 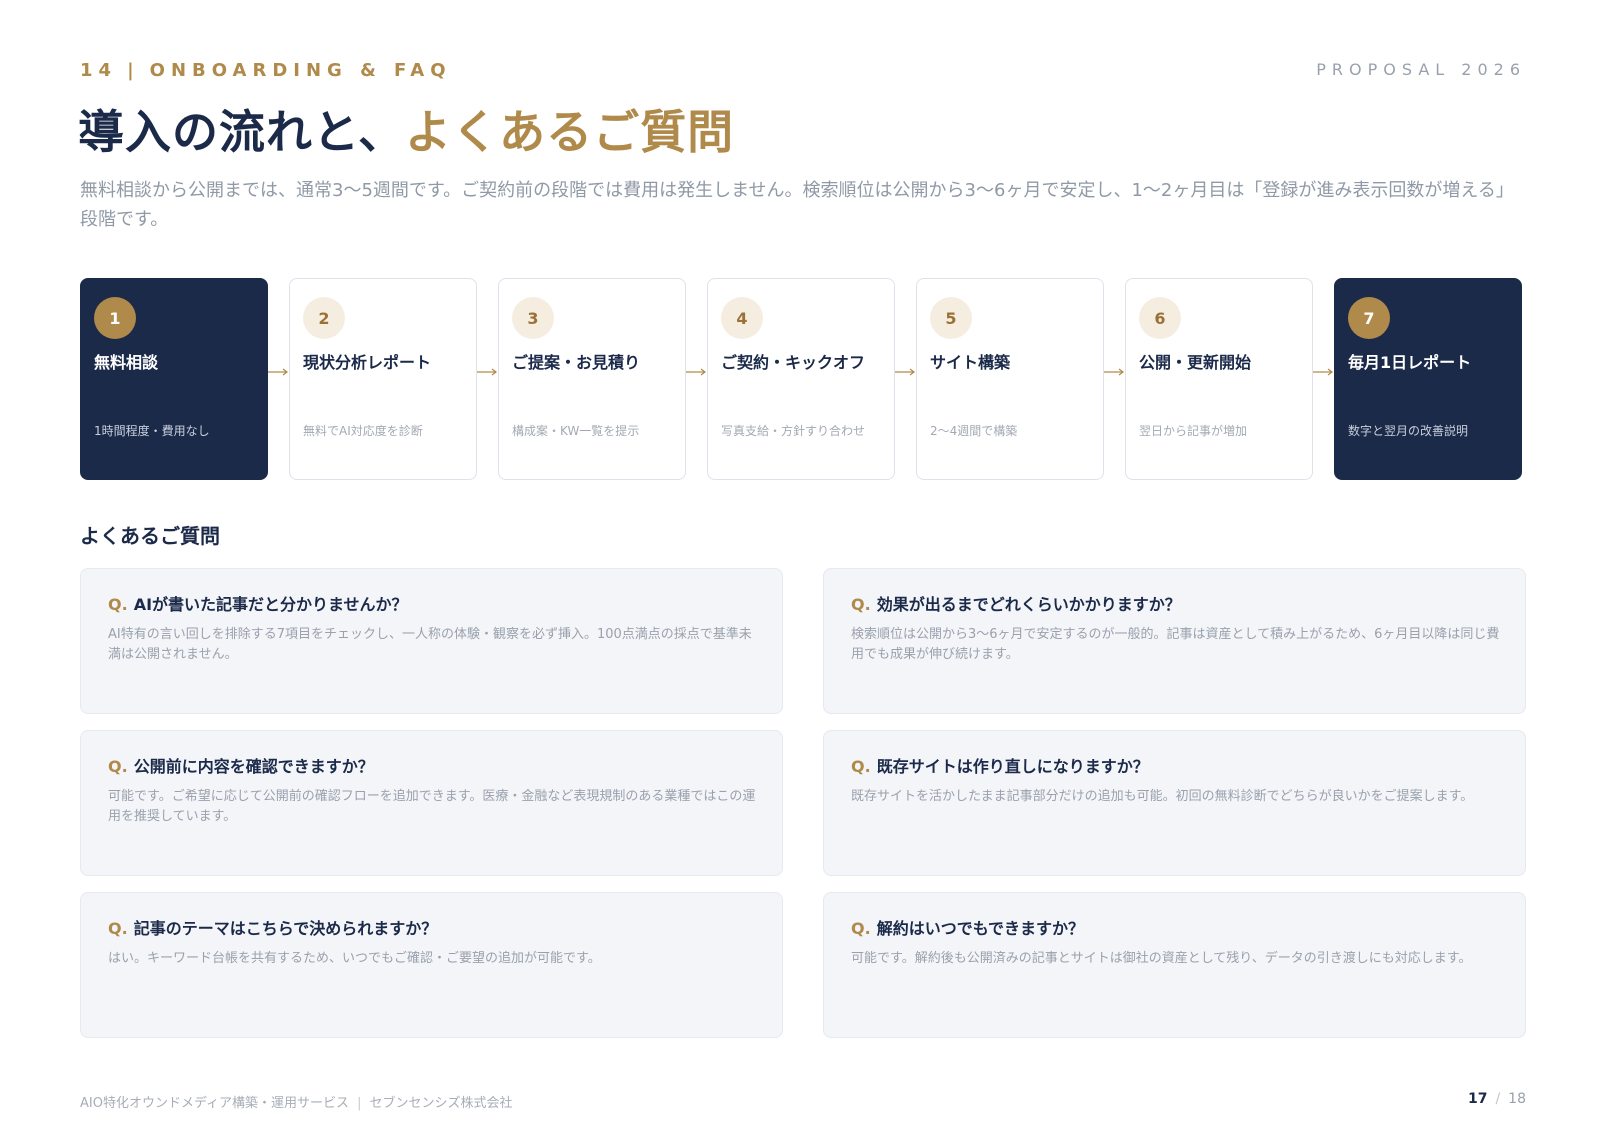 I want to click on footer-credit: AIO特化オウンドメディア構築・運用サービス | セブンセンシズ株式会社, so click(x=296, y=1101).